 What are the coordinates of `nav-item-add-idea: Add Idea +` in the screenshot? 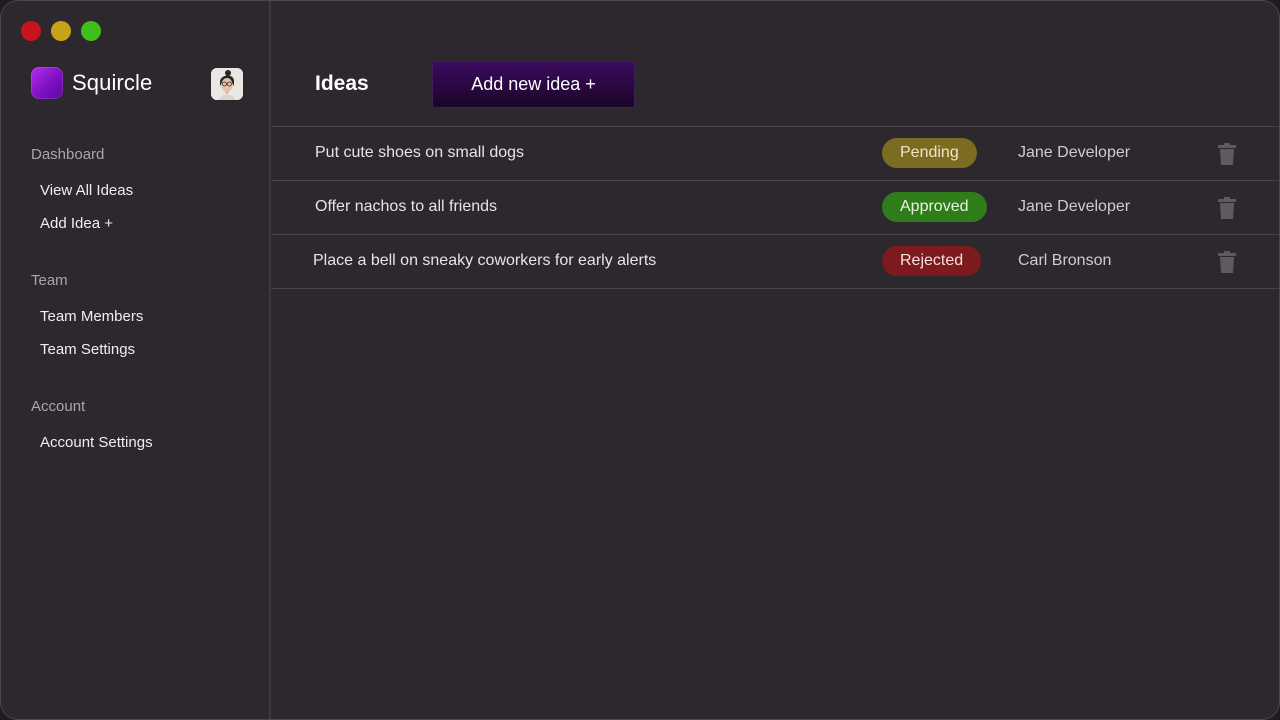 It's located at (76, 223).